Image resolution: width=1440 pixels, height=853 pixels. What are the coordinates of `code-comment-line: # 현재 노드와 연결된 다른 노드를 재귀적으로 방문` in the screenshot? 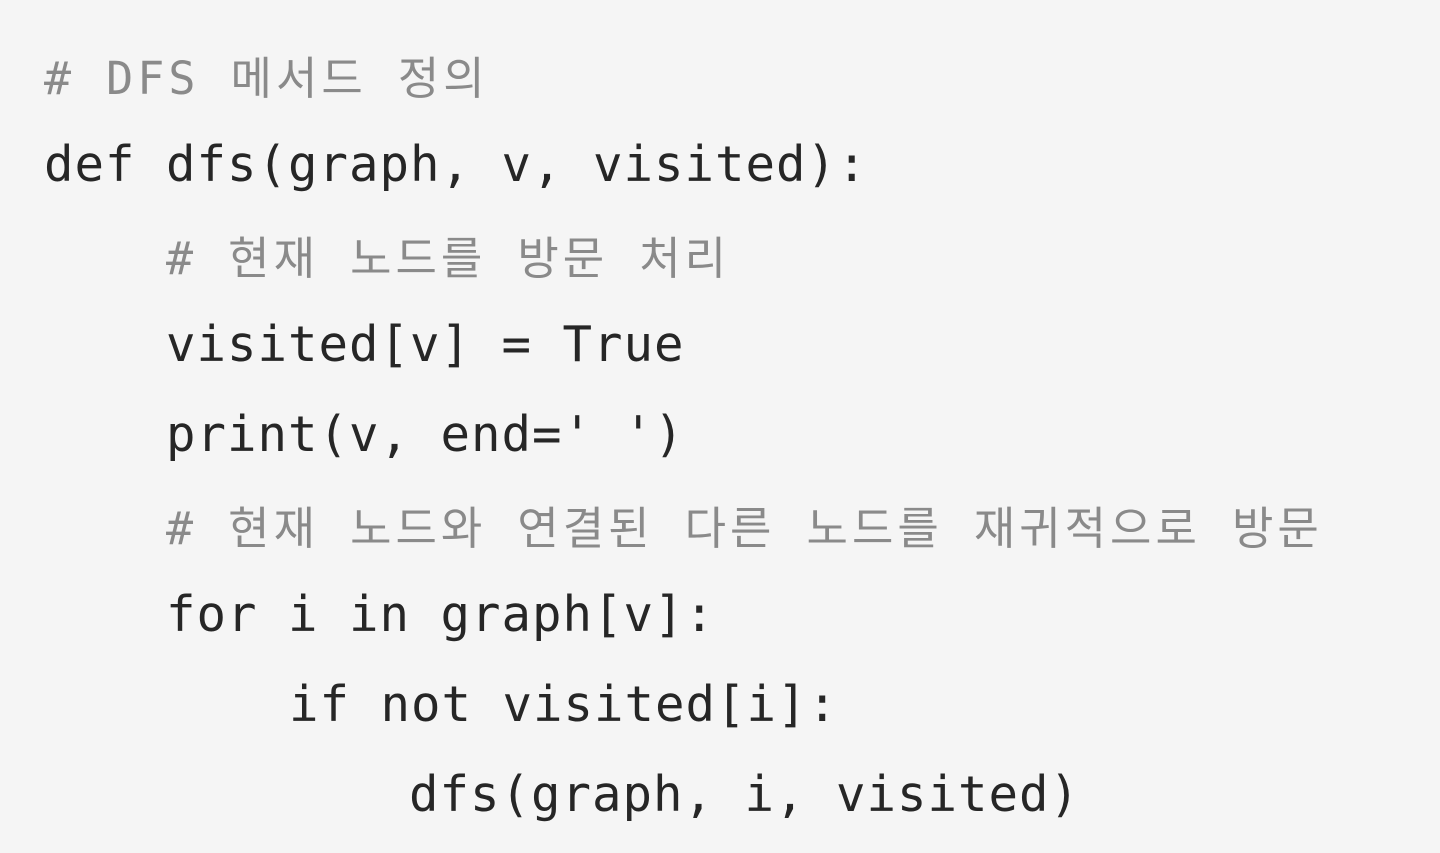 It's located at (744, 528).